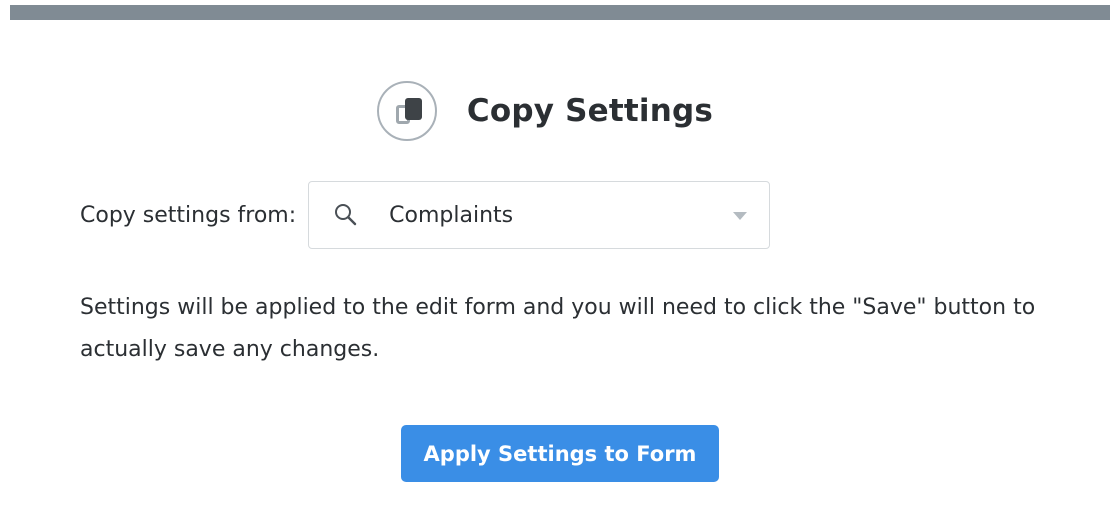  What do you see at coordinates (413, 109) in the screenshot?
I see `copy-icon-front-sheet` at bounding box center [413, 109].